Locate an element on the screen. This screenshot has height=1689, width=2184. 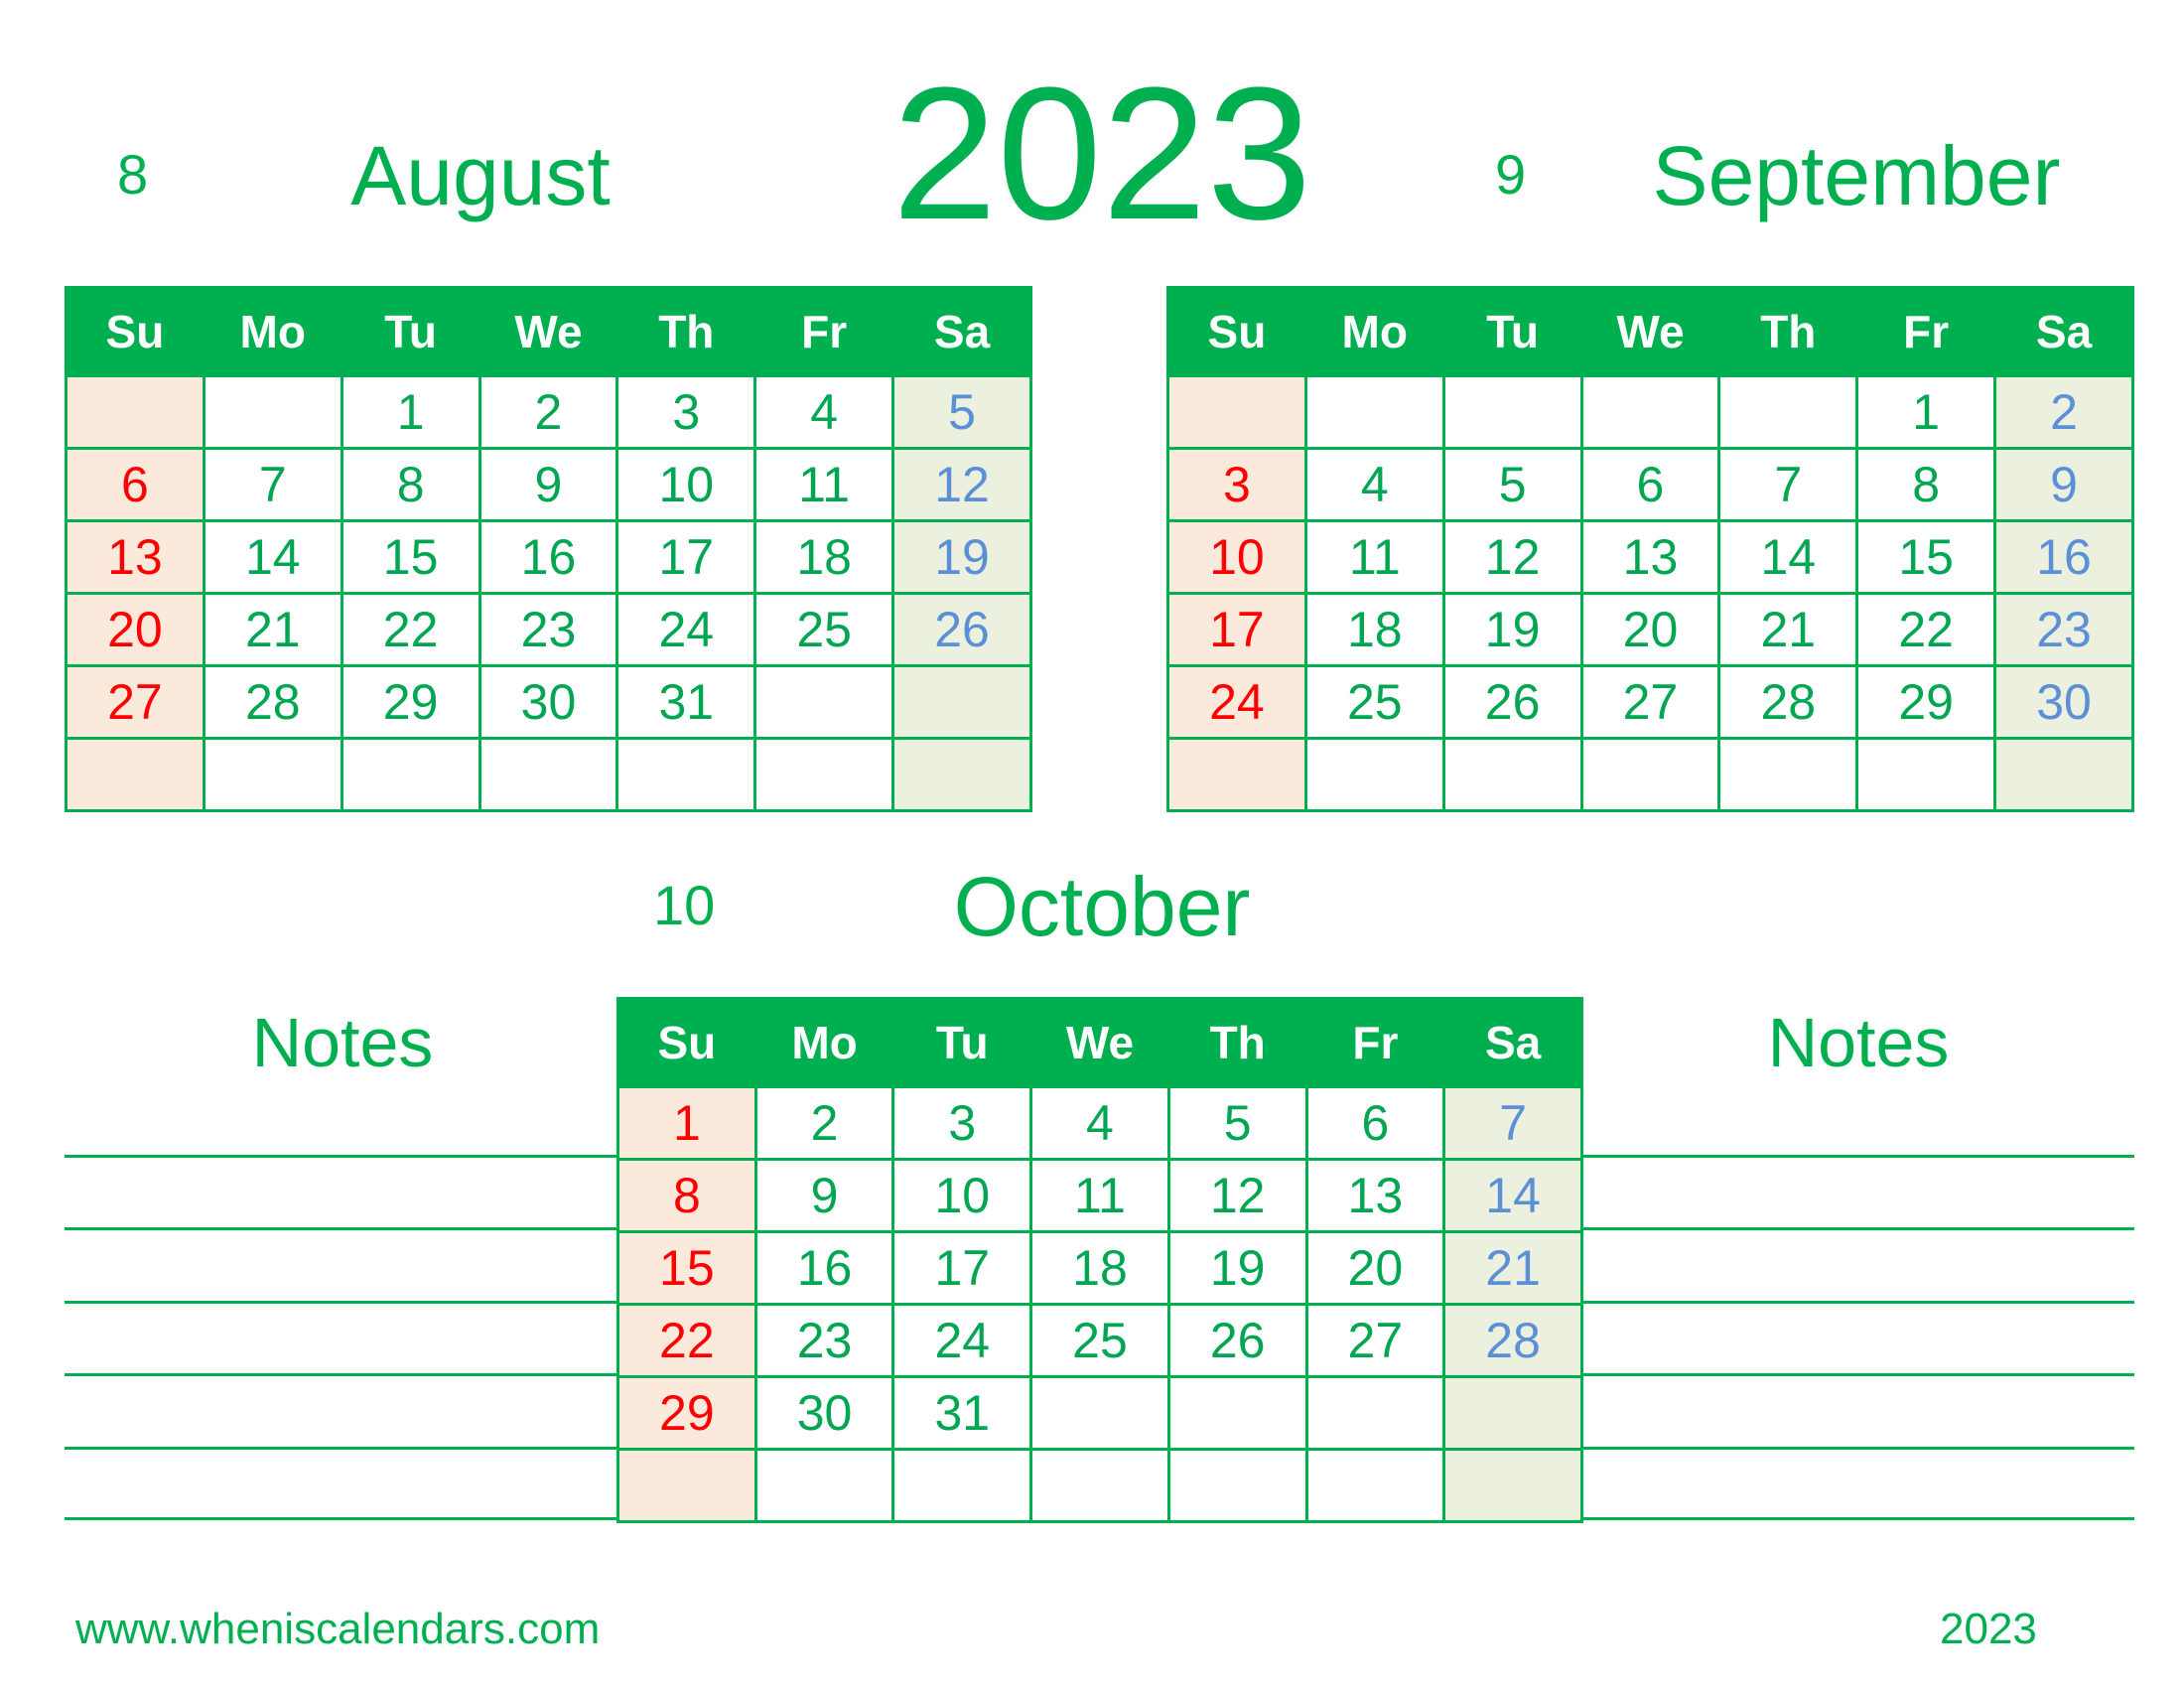
day-cell: 9 is located at coordinates (2063, 485).